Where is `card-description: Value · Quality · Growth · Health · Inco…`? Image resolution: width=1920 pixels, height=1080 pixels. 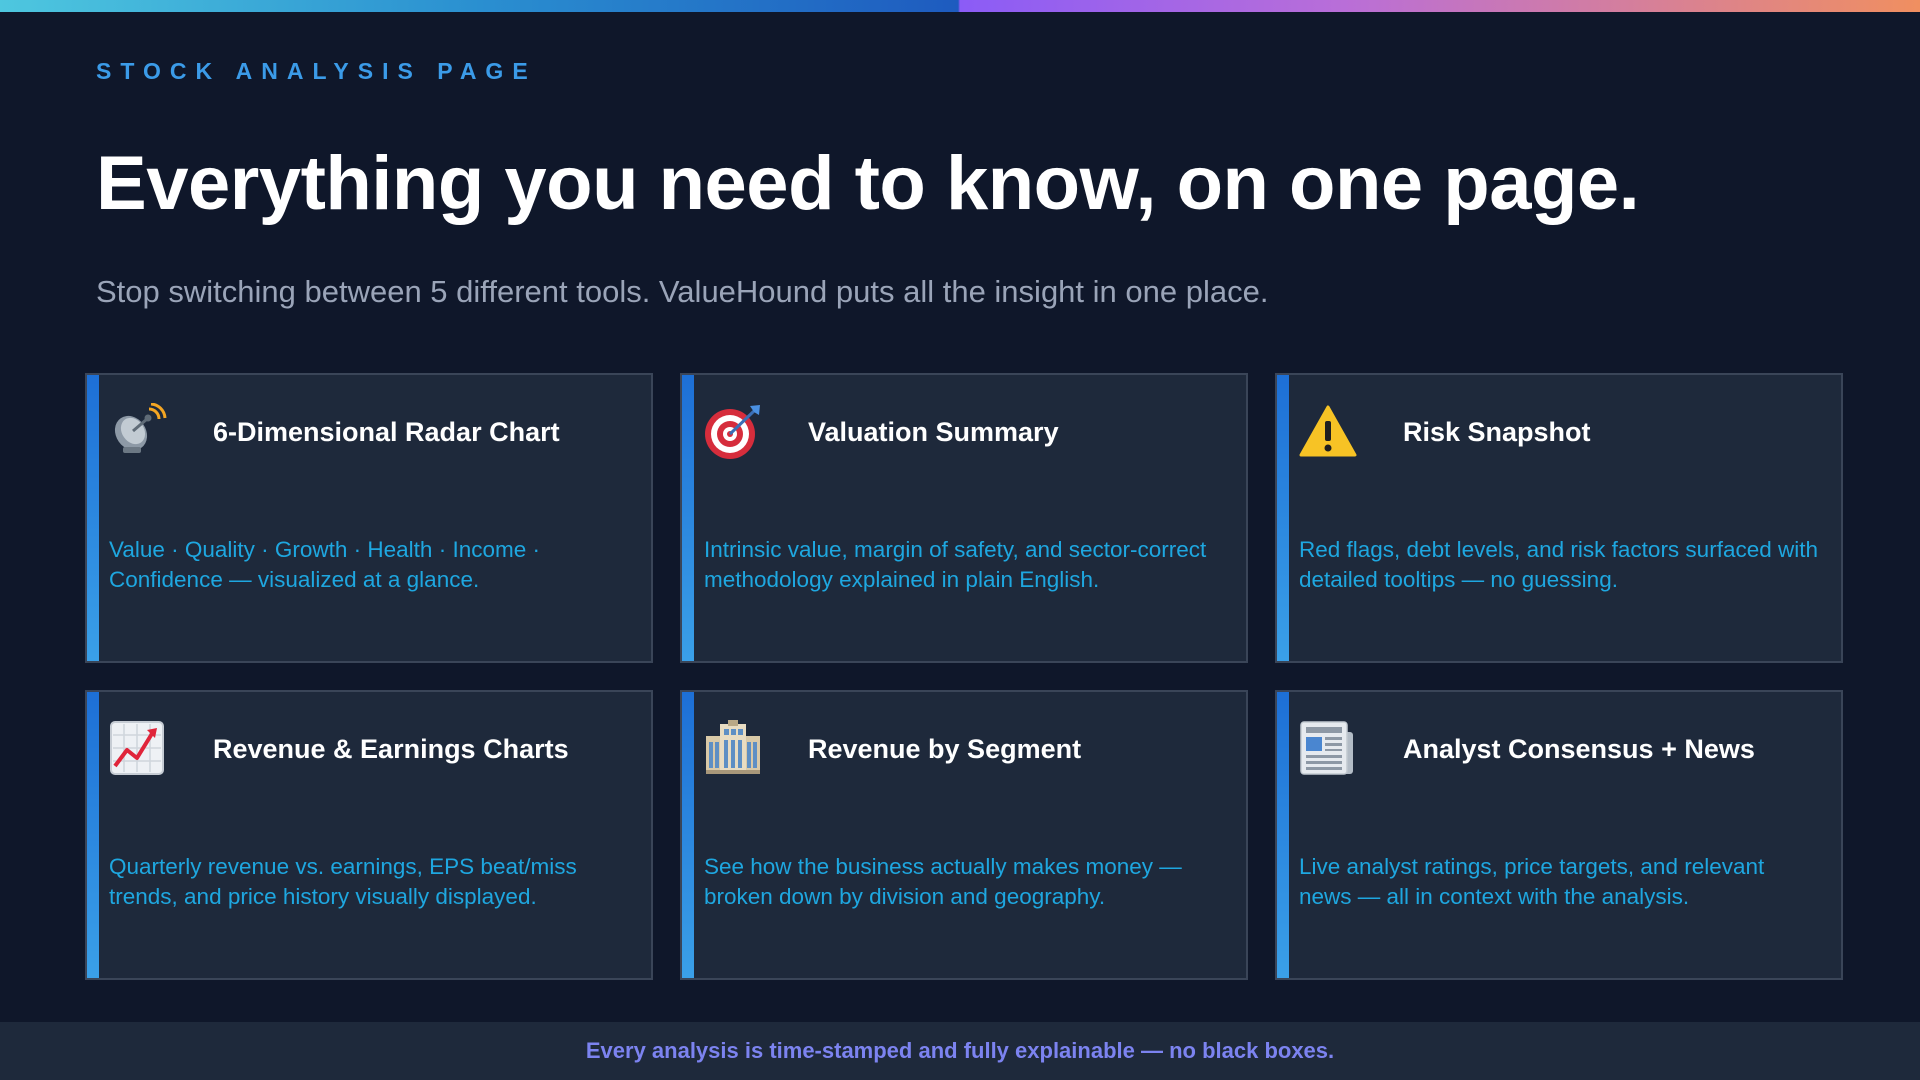
card-description: Value · Quality · Growth · Health · Inco… is located at coordinates (324, 564).